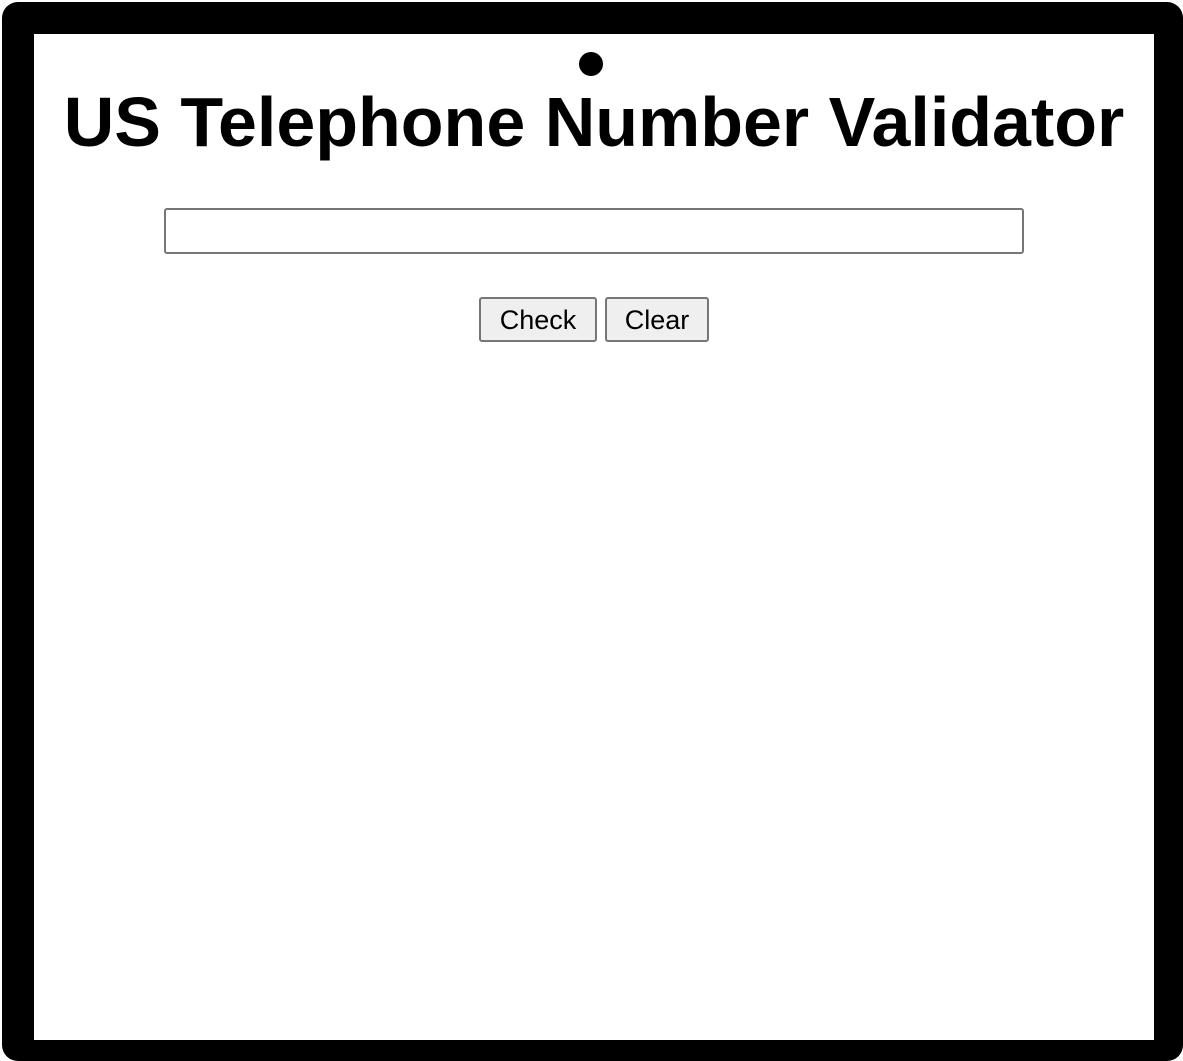 The width and height of the screenshot is (1183, 1061). Describe the element at coordinates (594, 231) in the screenshot. I see `phone-number-input` at that location.